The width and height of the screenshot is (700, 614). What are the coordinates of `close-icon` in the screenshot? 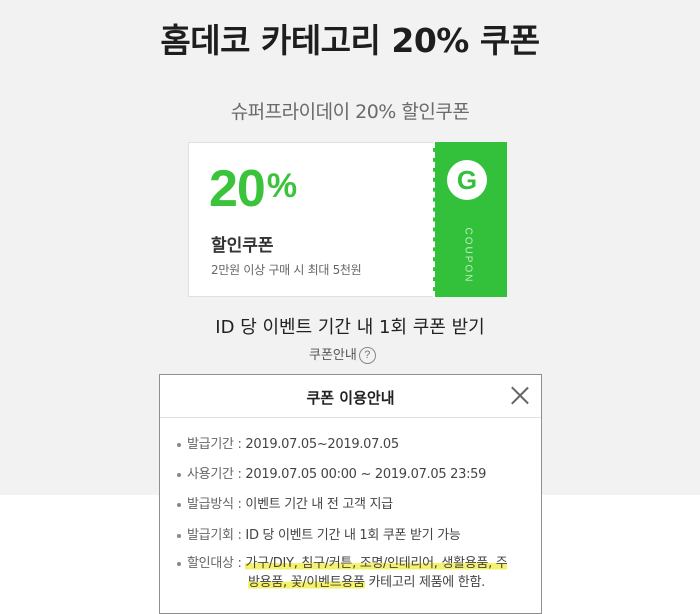 It's located at (520, 395).